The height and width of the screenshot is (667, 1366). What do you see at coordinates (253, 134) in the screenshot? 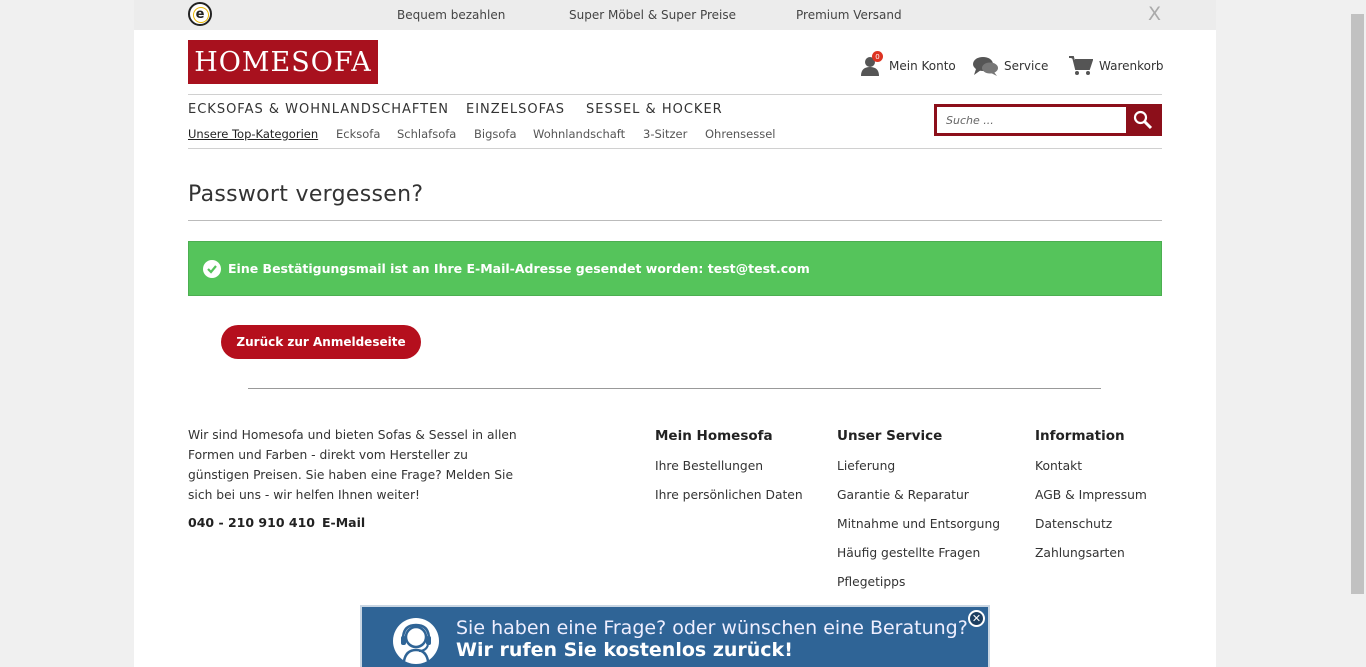
I see `subnav-top-kategorien: Unsere Top-Kategorien` at bounding box center [253, 134].